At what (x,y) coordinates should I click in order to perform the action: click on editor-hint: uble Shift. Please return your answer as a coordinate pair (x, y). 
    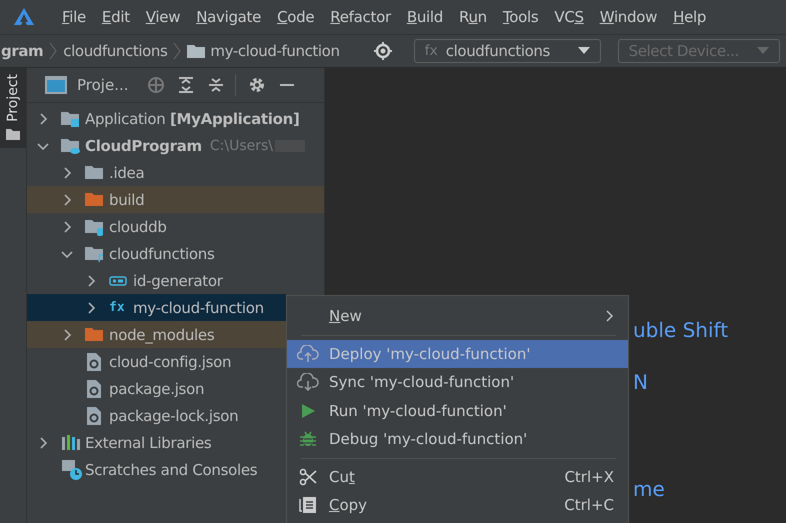
    Looking at the image, I should click on (681, 330).